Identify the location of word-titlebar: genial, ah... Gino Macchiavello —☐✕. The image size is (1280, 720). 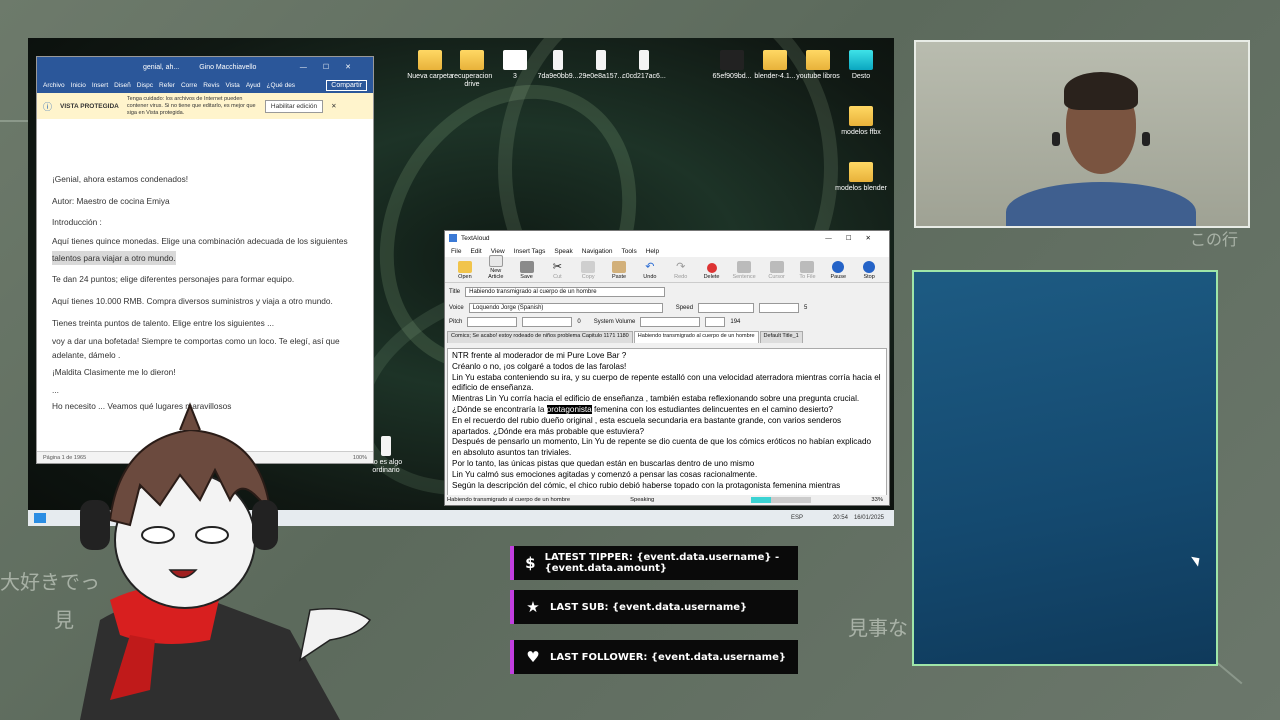
(205, 67).